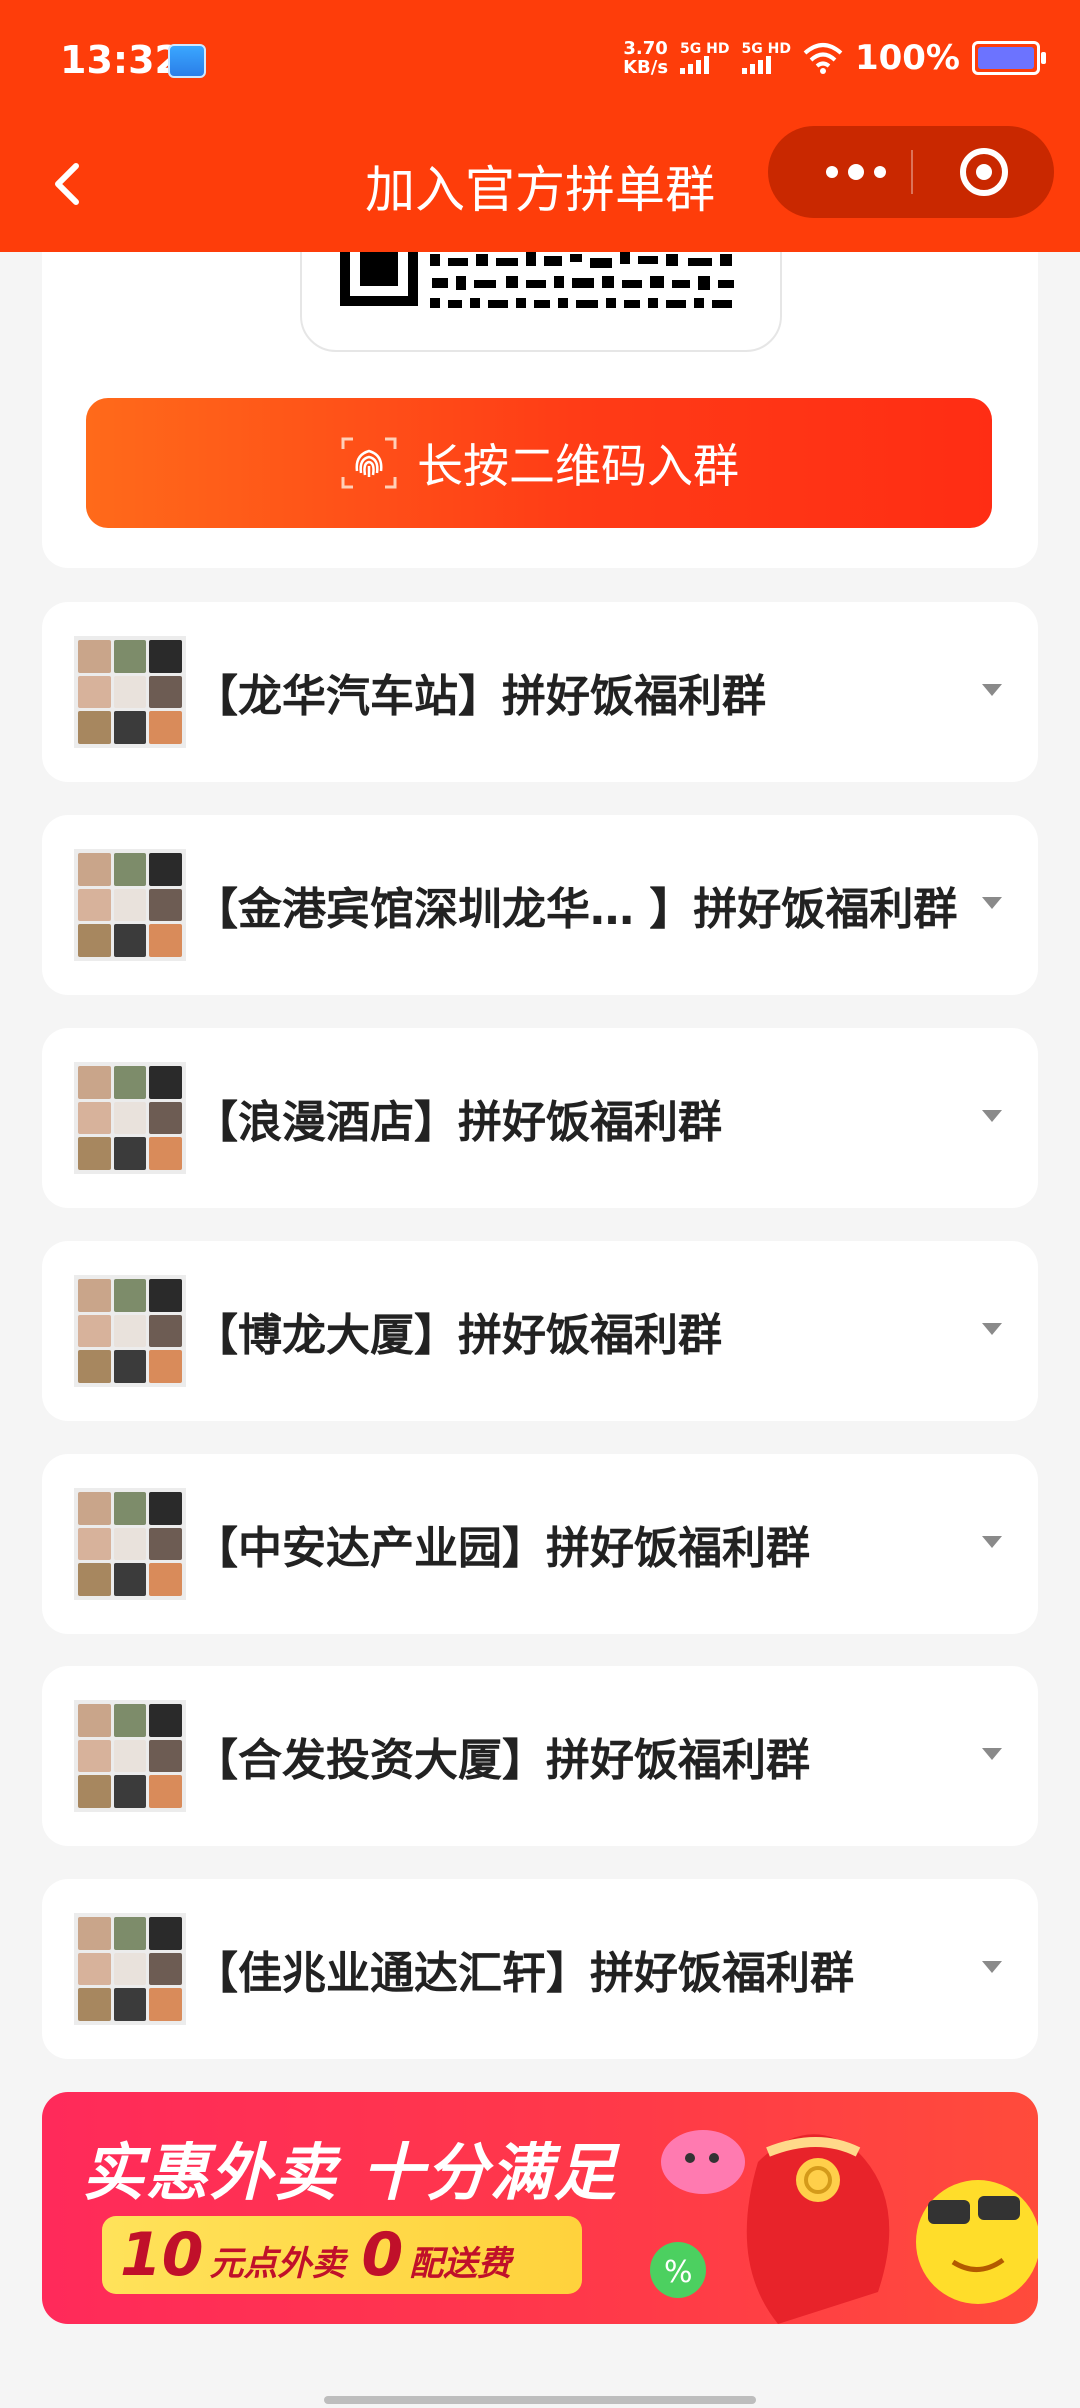 The image size is (1080, 2408). I want to click on close-mini-program-button, so click(984, 172).